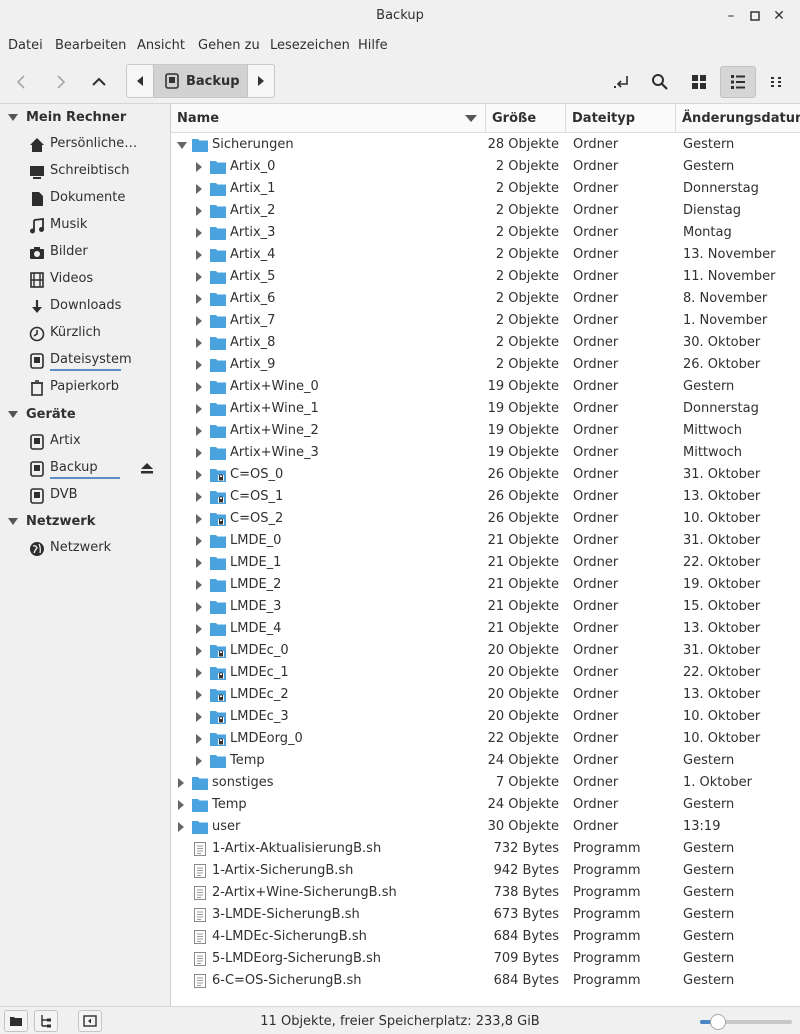  Describe the element at coordinates (85, 360) in the screenshot. I see `sidebar-item-dateisystem: Dateisystem` at that location.